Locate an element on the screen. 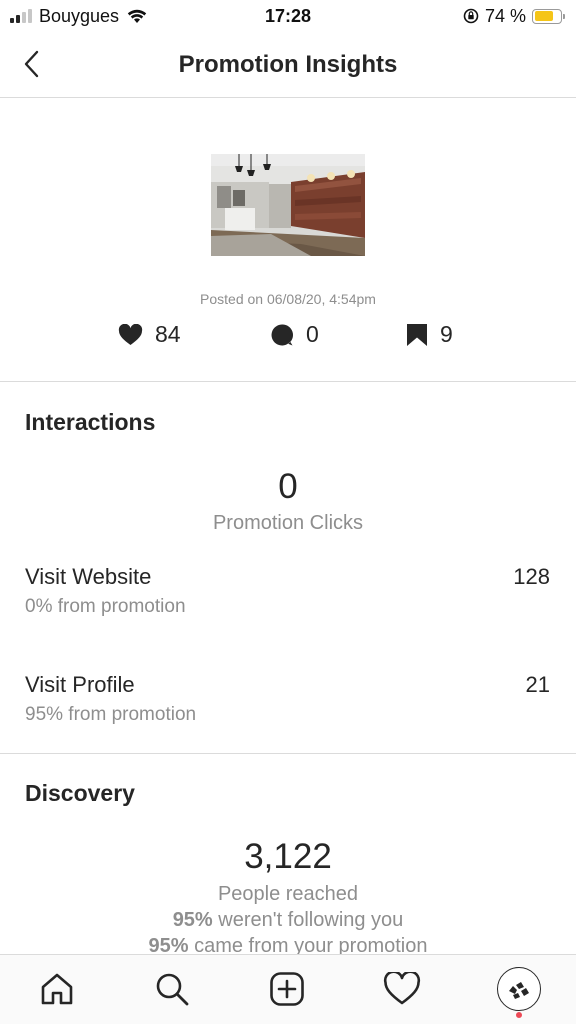 This screenshot has height=1024, width=576. not-following-text: weren't following you is located at coordinates (308, 920).